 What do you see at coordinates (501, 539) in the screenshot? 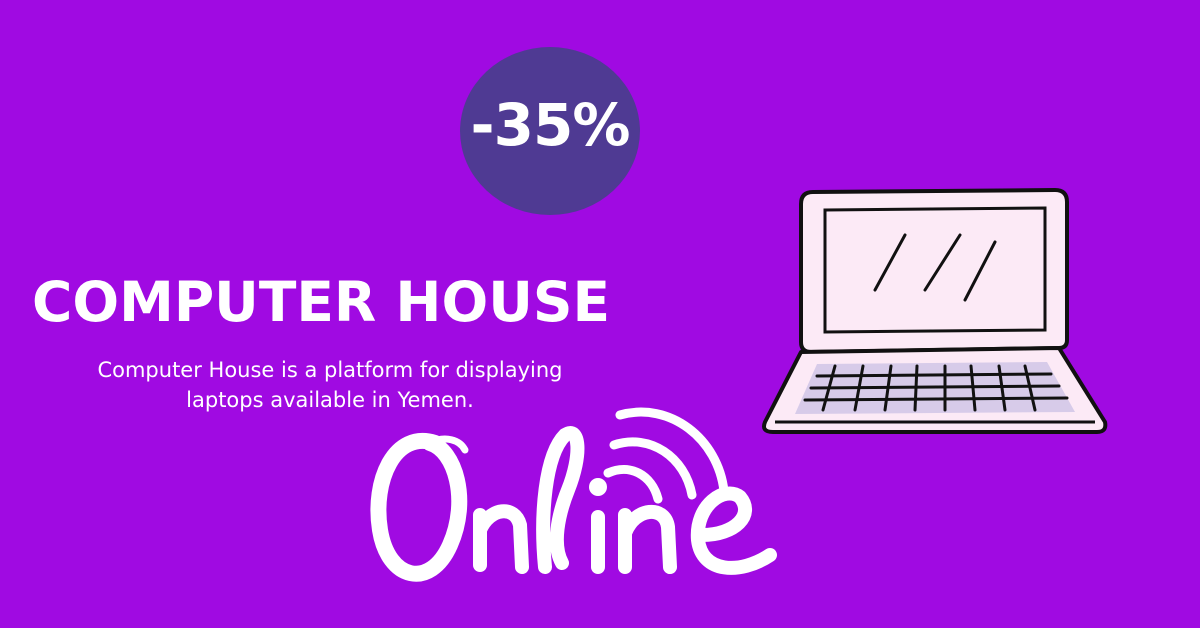
I see `letter-n` at bounding box center [501, 539].